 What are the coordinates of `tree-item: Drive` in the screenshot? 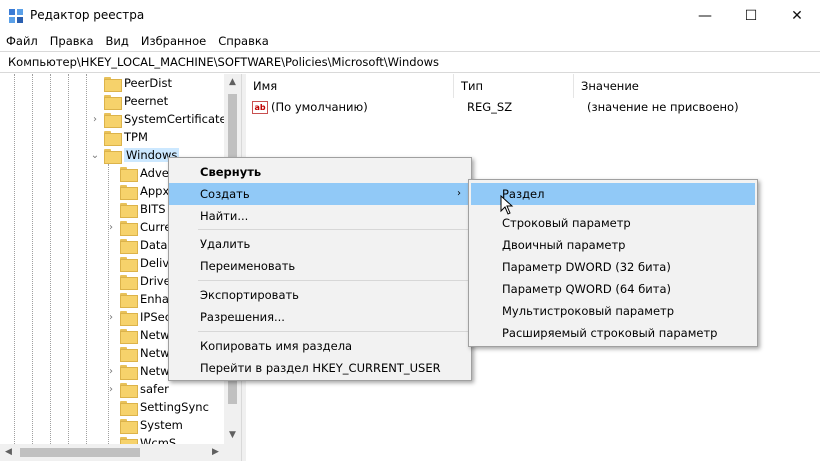 It's located at (145, 281).